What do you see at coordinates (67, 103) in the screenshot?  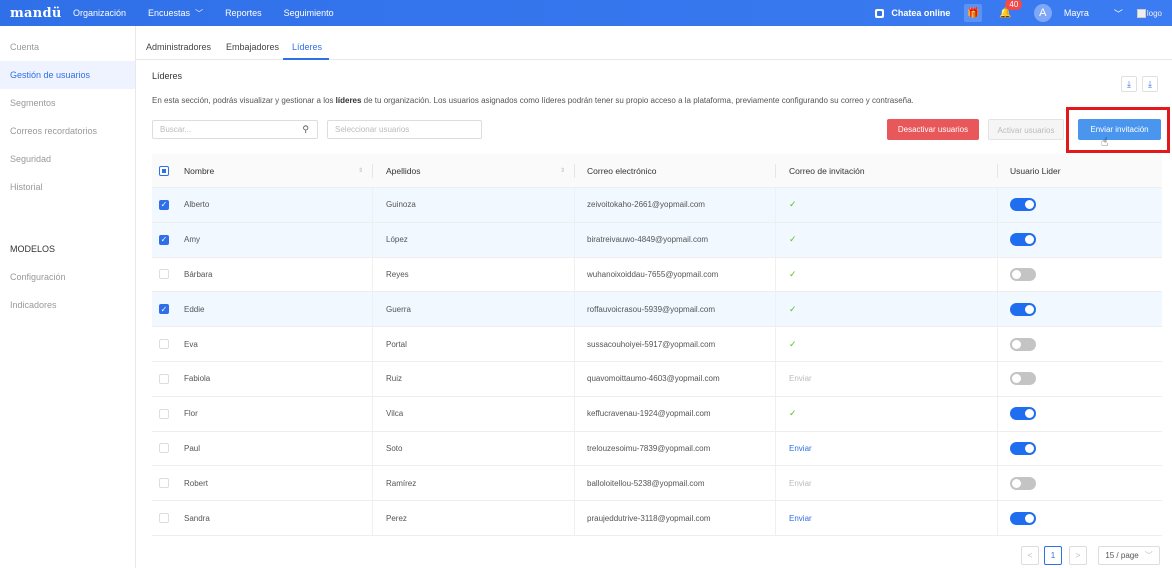 I see `sidebar-item-segmentos: Segmentos` at bounding box center [67, 103].